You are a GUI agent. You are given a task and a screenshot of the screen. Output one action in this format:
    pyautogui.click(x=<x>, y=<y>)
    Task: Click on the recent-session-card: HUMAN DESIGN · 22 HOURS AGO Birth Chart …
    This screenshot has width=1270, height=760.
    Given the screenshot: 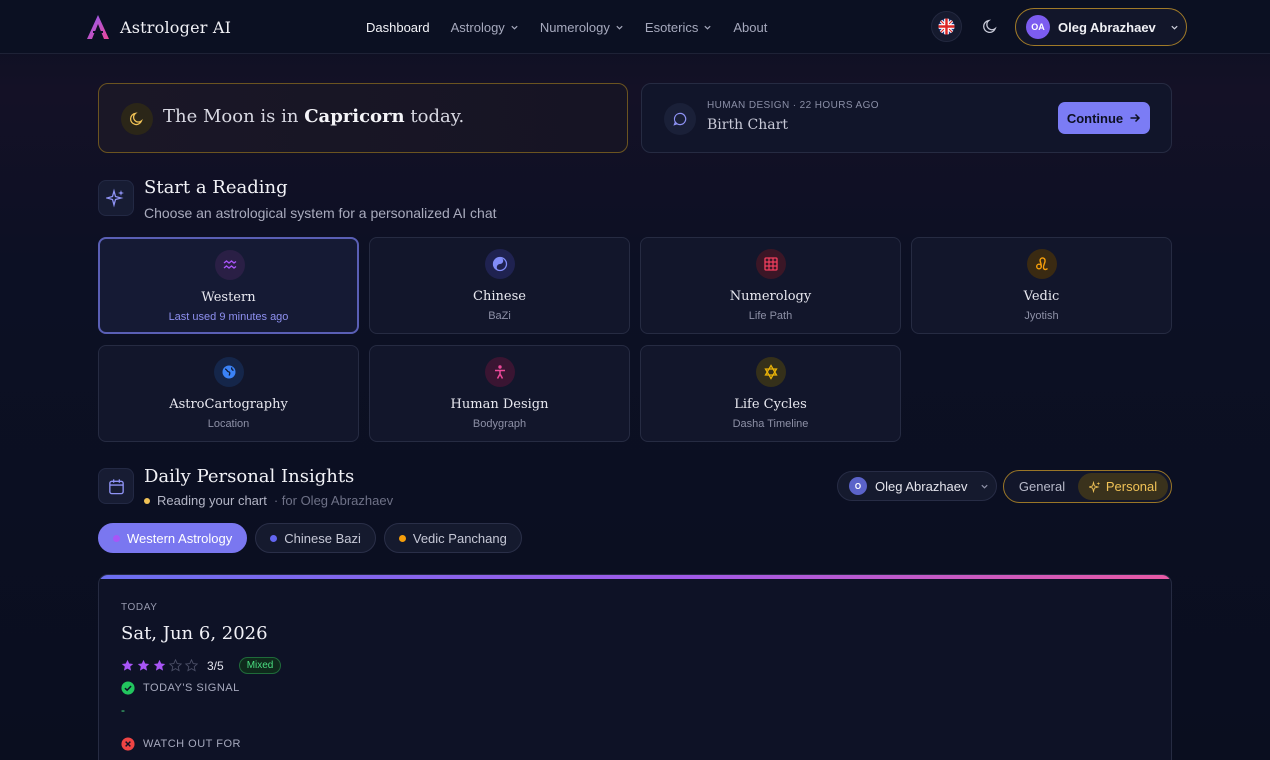 What is the action you would take?
    pyautogui.click(x=906, y=118)
    